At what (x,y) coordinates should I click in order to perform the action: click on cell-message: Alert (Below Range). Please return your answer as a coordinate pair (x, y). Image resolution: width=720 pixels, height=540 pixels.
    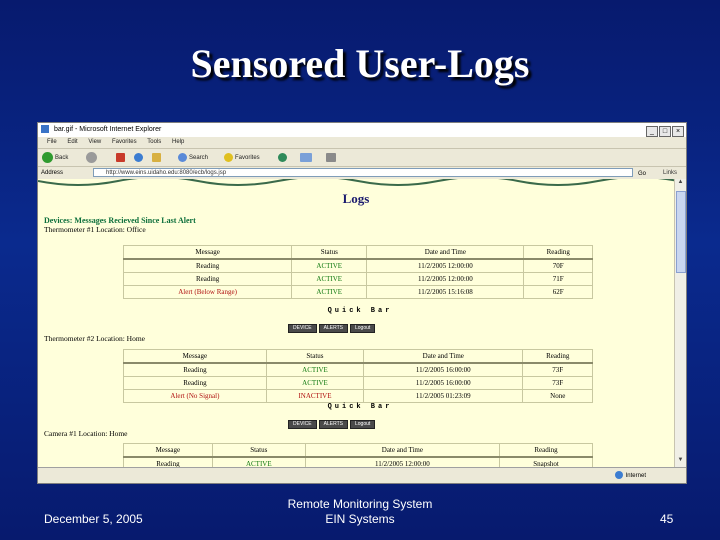
    Looking at the image, I should click on (207, 292).